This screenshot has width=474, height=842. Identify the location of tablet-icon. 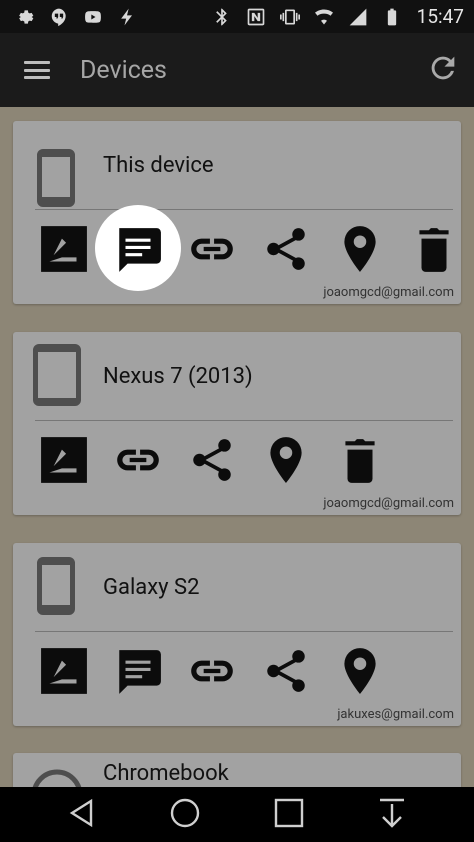
(57, 377).